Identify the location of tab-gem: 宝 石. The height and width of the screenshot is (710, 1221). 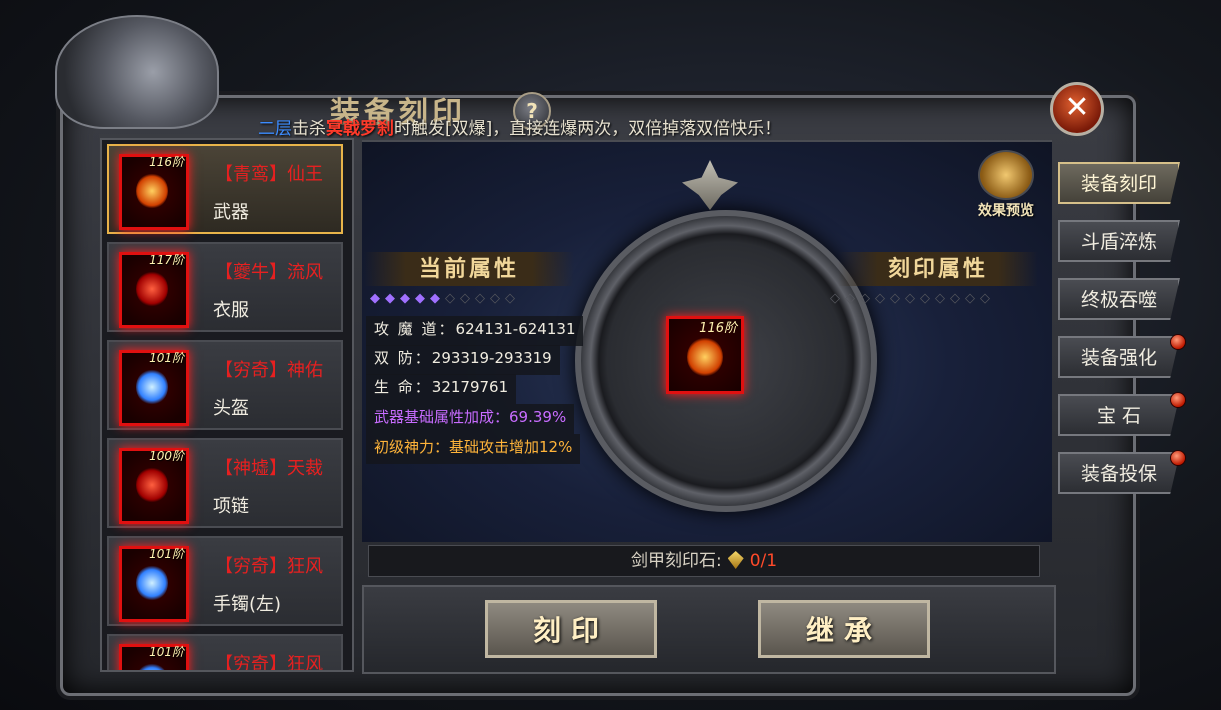
(1119, 415).